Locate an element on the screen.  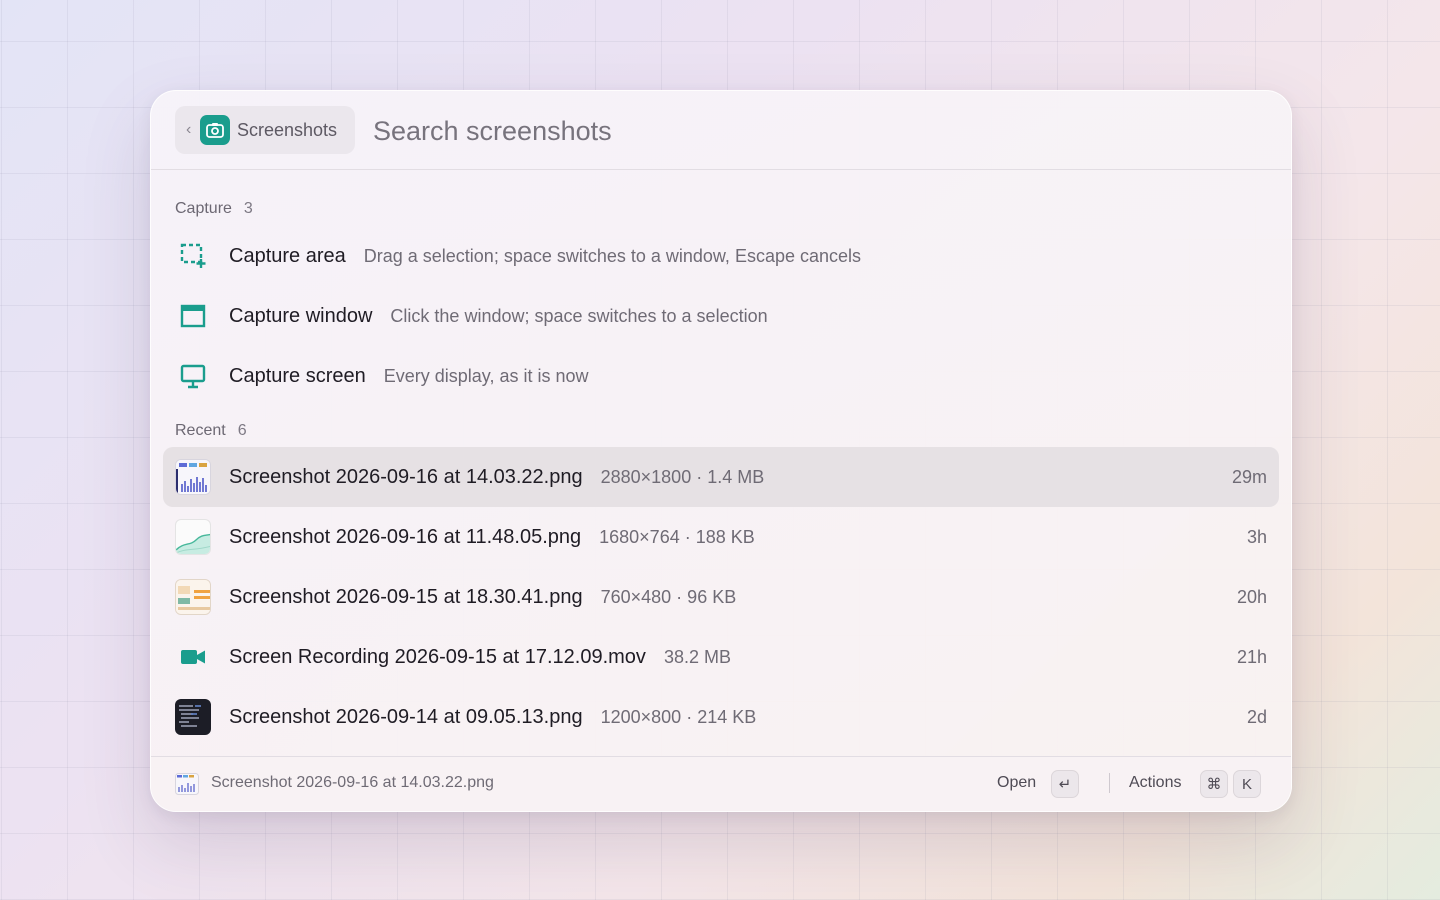
item-age: 29m is located at coordinates (1249, 476).